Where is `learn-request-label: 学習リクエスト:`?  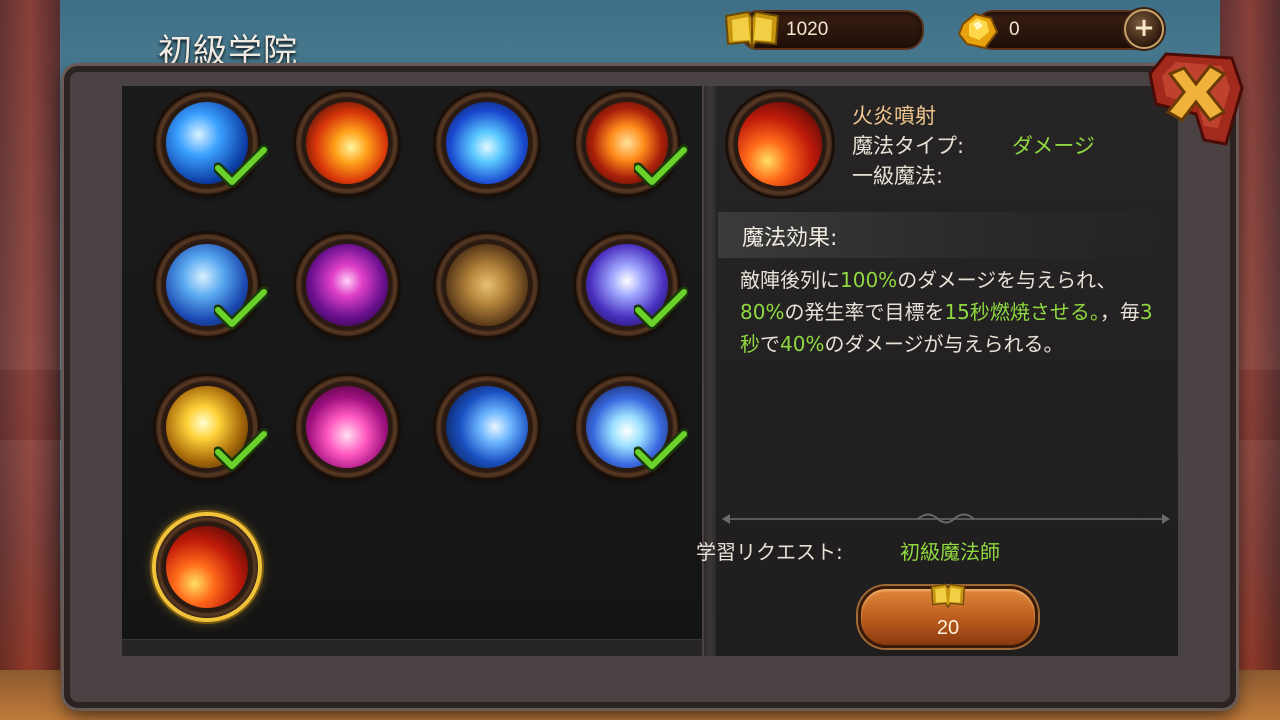
learn-request-label: 学習リクエスト: is located at coordinates (769, 552).